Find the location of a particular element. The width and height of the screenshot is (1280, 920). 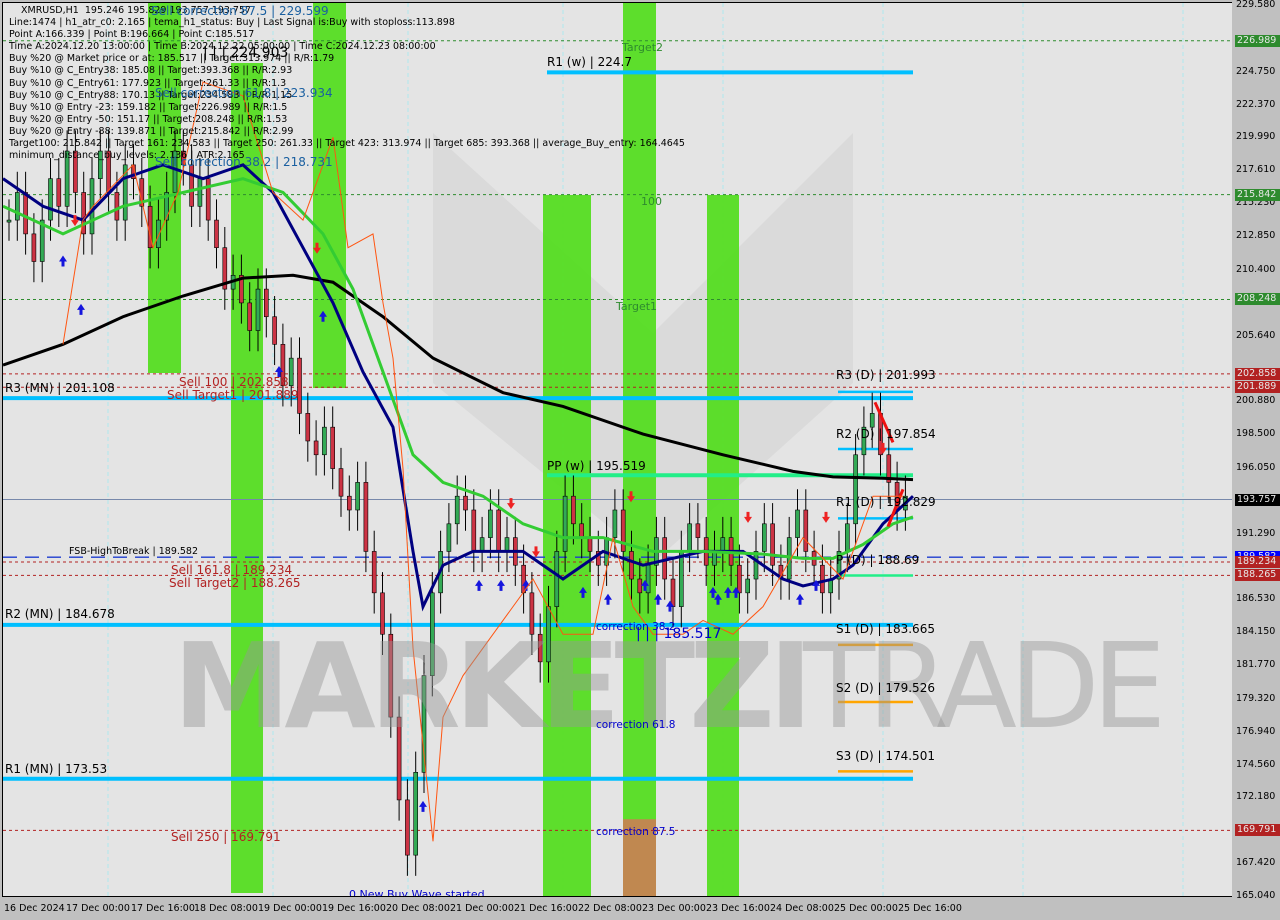

correction-875-label: correction 87.5 is located at coordinates (636, 832).